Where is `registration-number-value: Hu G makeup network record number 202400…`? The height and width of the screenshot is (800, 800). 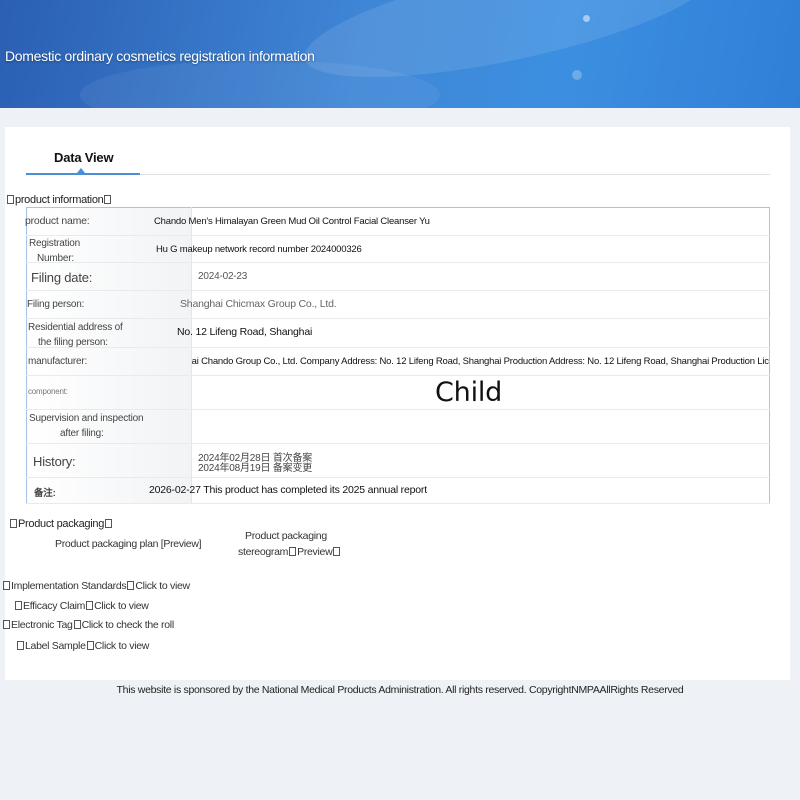
registration-number-value: Hu G makeup network record number 202400… is located at coordinates (259, 249).